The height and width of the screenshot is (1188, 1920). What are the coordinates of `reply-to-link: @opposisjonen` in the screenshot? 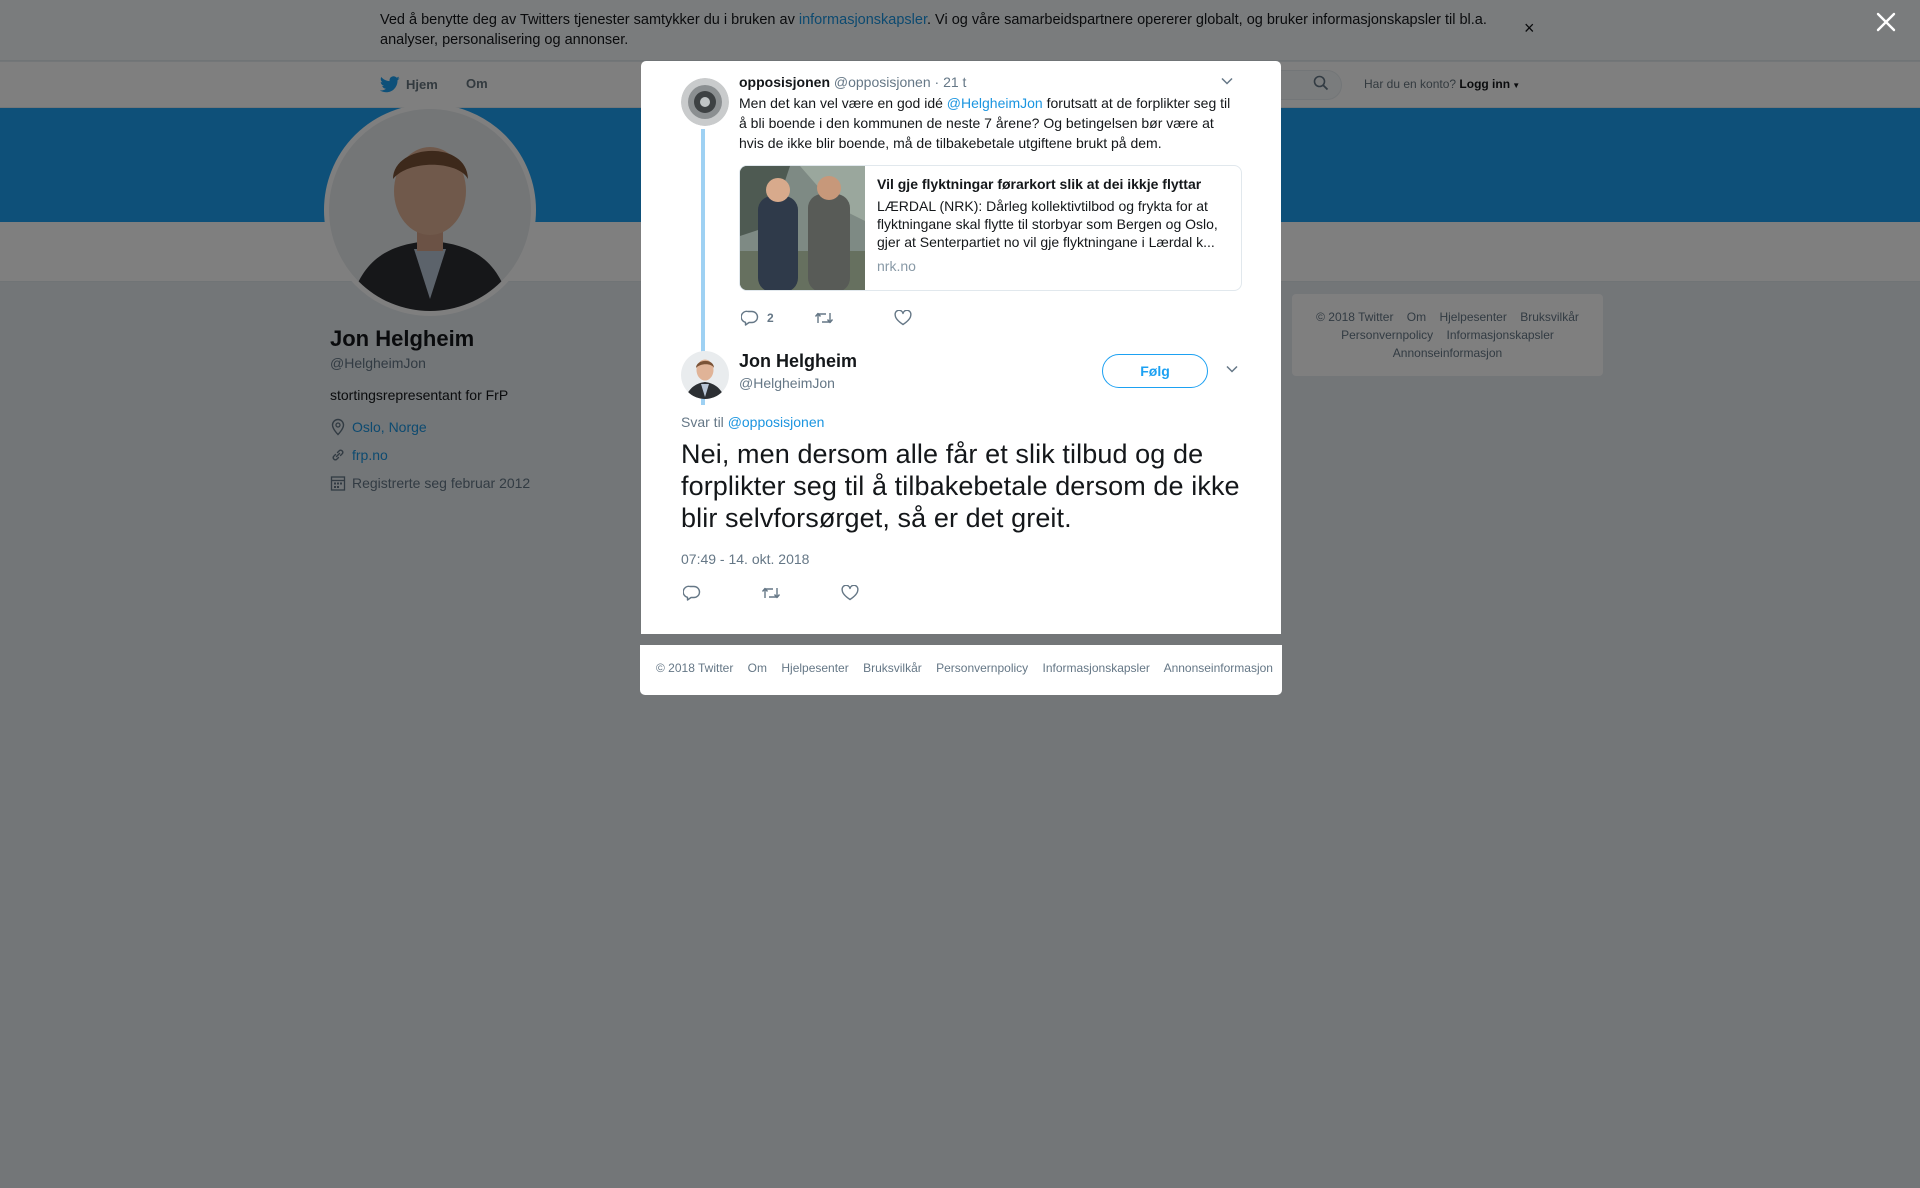 It's located at (776, 422).